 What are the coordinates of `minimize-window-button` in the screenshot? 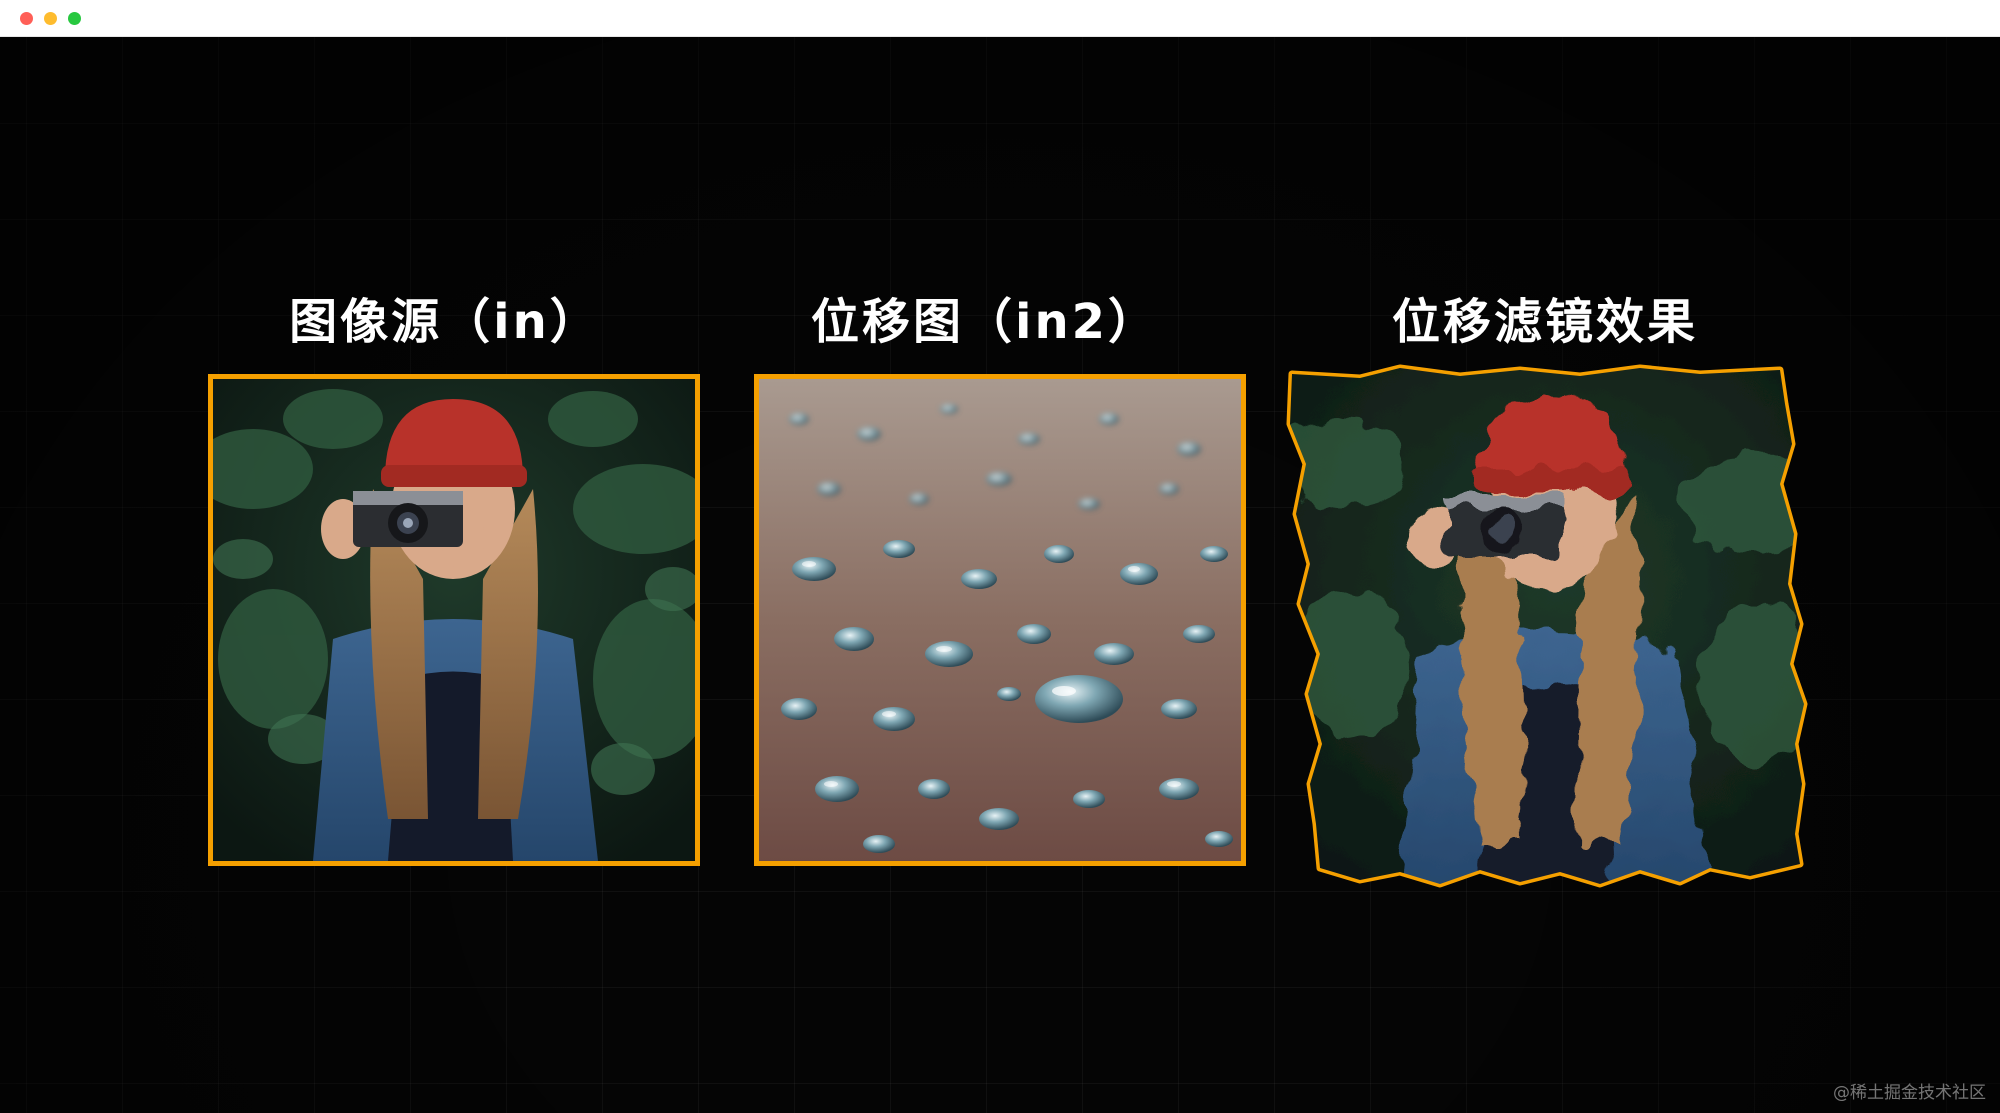 It's located at (50, 18).